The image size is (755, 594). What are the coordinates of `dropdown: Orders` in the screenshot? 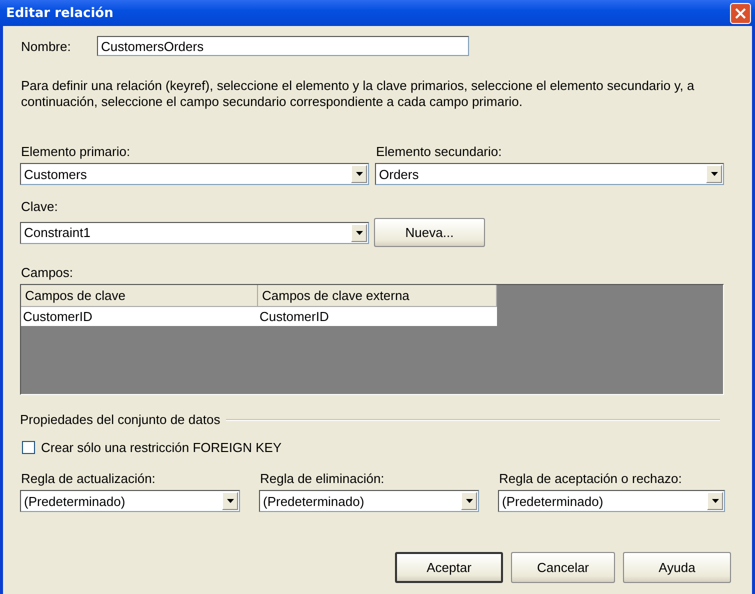 It's located at (549, 174).